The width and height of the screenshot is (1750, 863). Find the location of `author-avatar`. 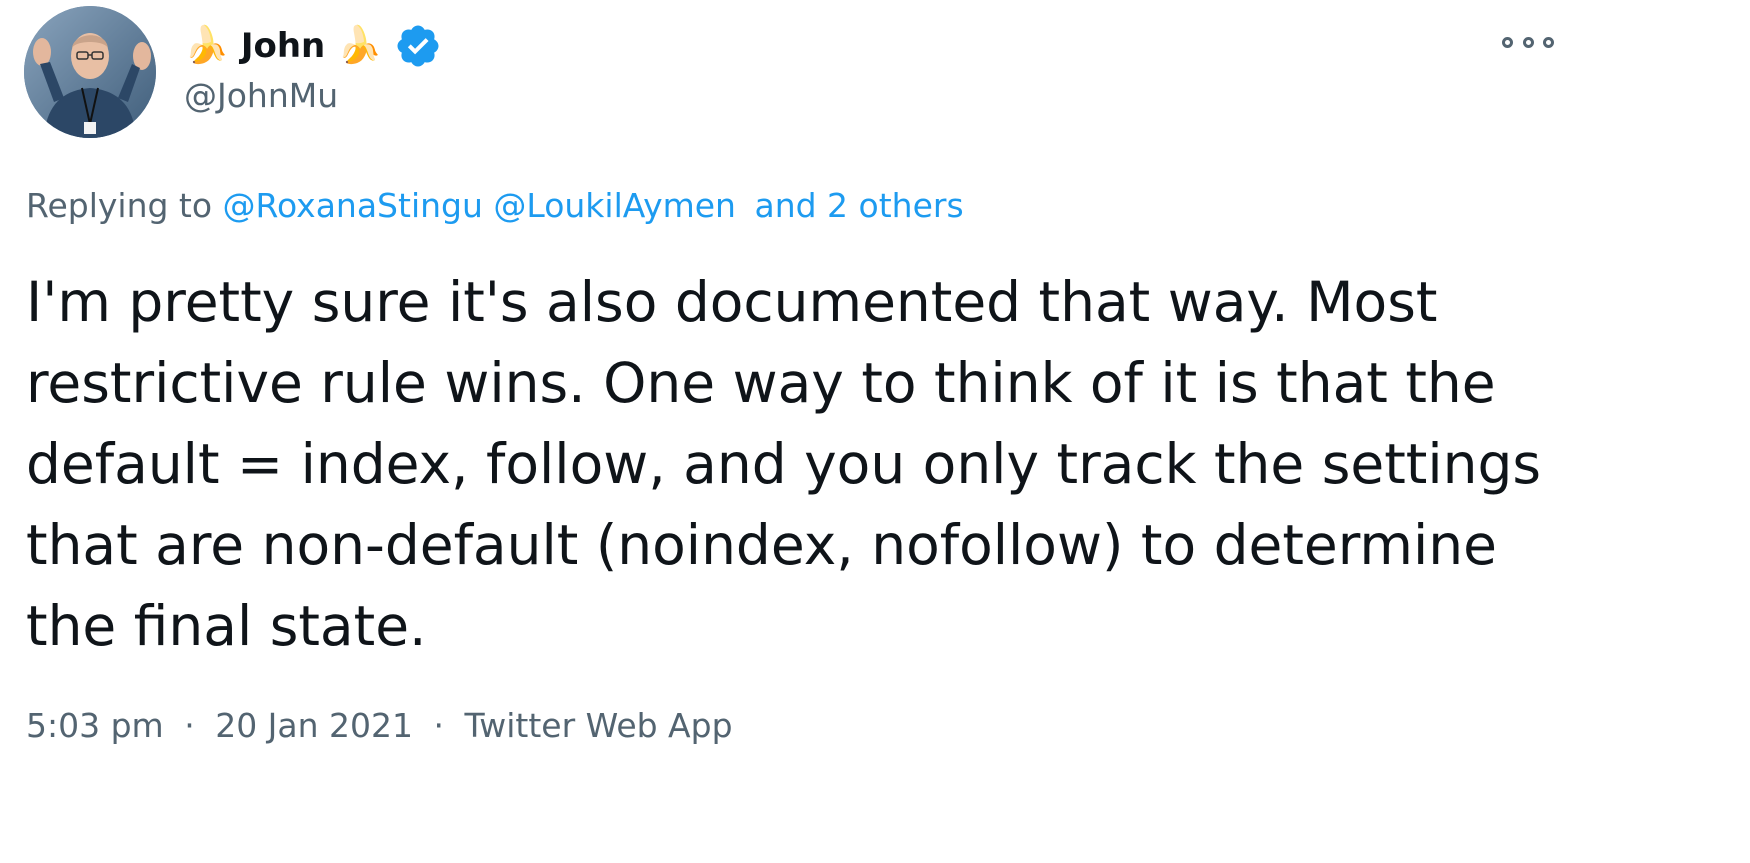

author-avatar is located at coordinates (90, 72).